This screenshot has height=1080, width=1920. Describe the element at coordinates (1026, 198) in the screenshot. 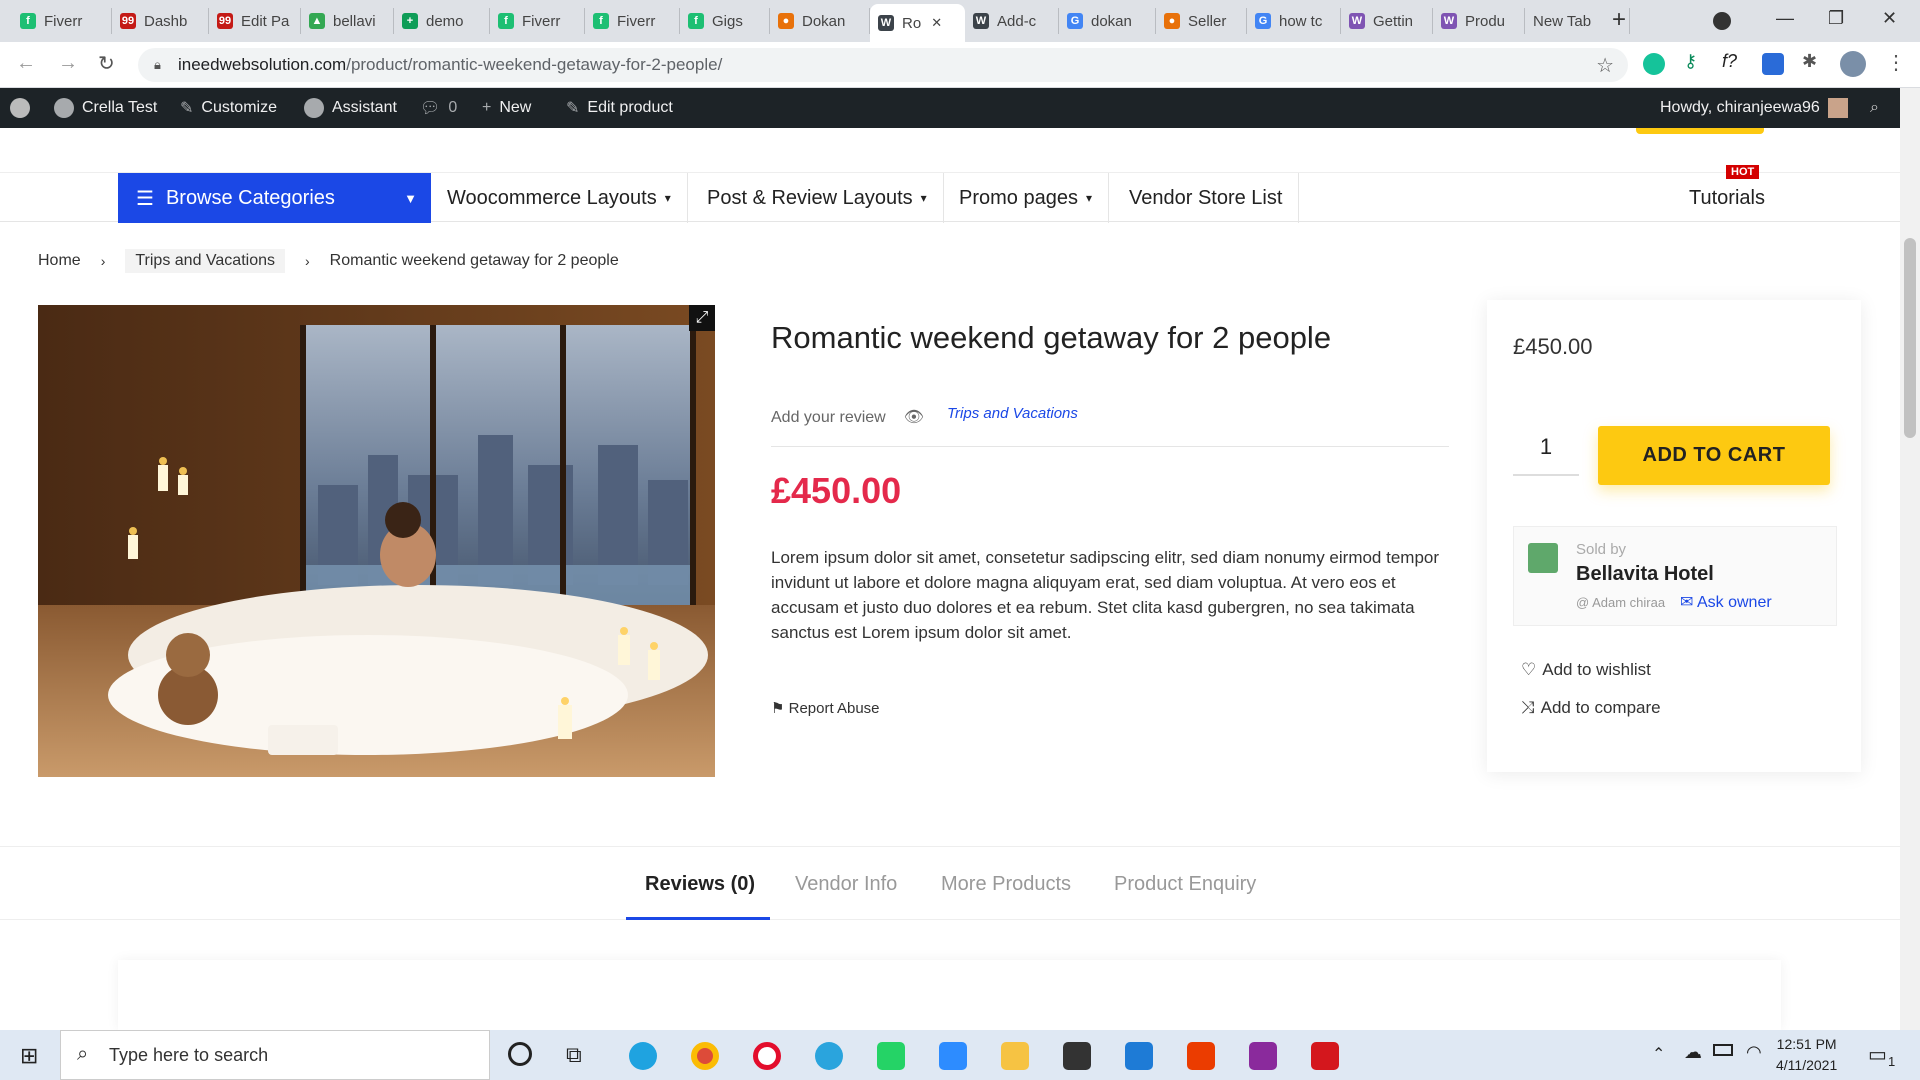

I see `nav-promo-pages: Promo pages ▾` at that location.